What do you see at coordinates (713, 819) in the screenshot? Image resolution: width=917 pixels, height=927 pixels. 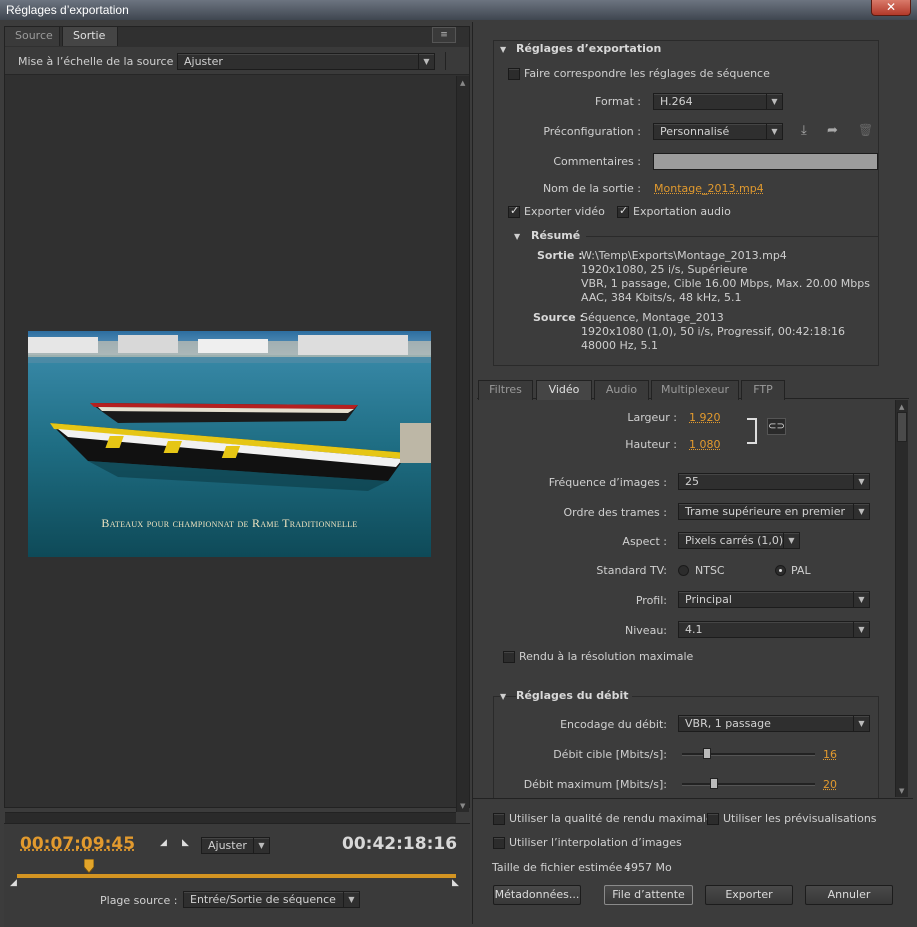 I see `previews-checkbox` at bounding box center [713, 819].